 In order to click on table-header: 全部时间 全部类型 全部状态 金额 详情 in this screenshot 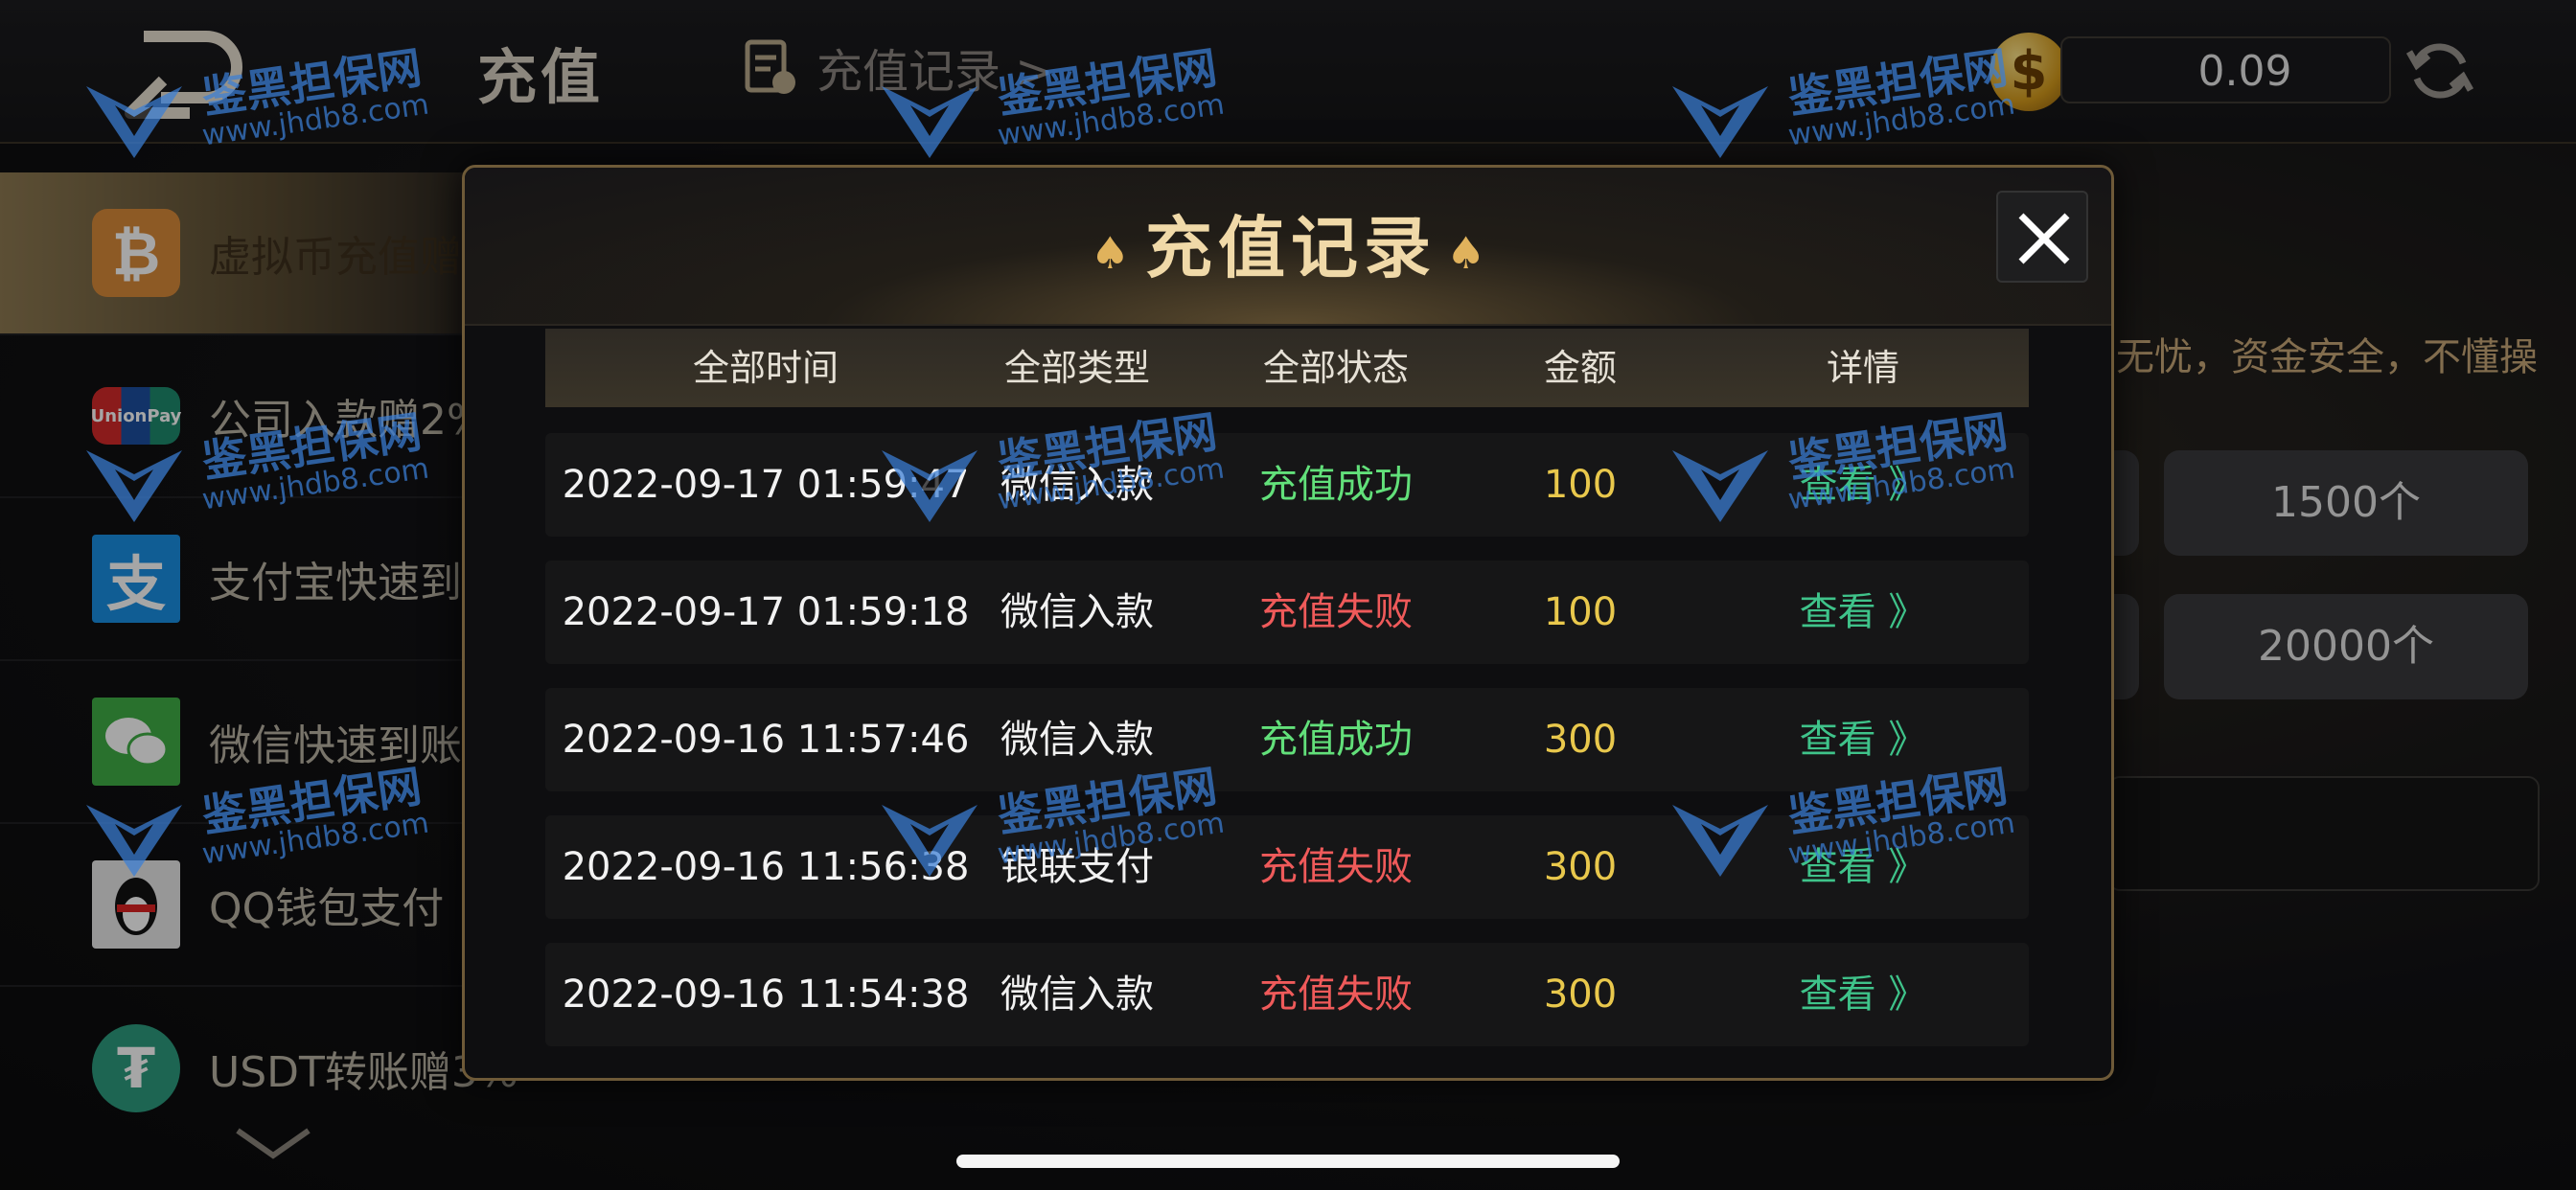, I will do `click(1287, 368)`.